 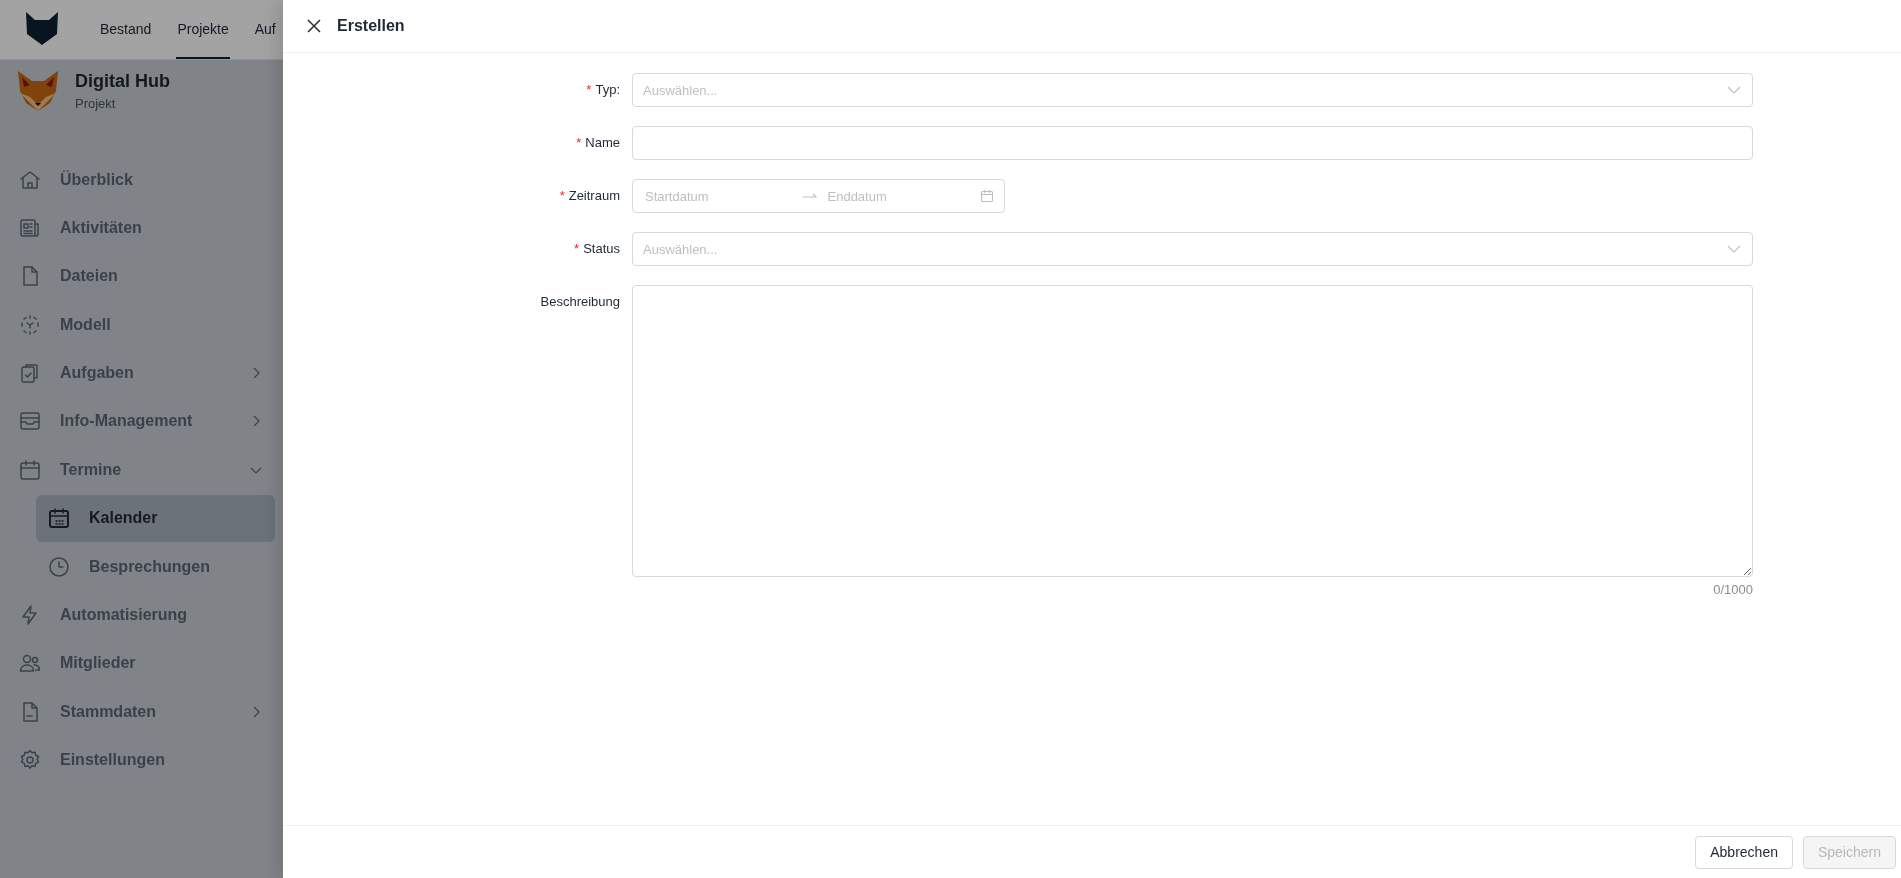 What do you see at coordinates (59, 566) in the screenshot?
I see `clock-icon` at bounding box center [59, 566].